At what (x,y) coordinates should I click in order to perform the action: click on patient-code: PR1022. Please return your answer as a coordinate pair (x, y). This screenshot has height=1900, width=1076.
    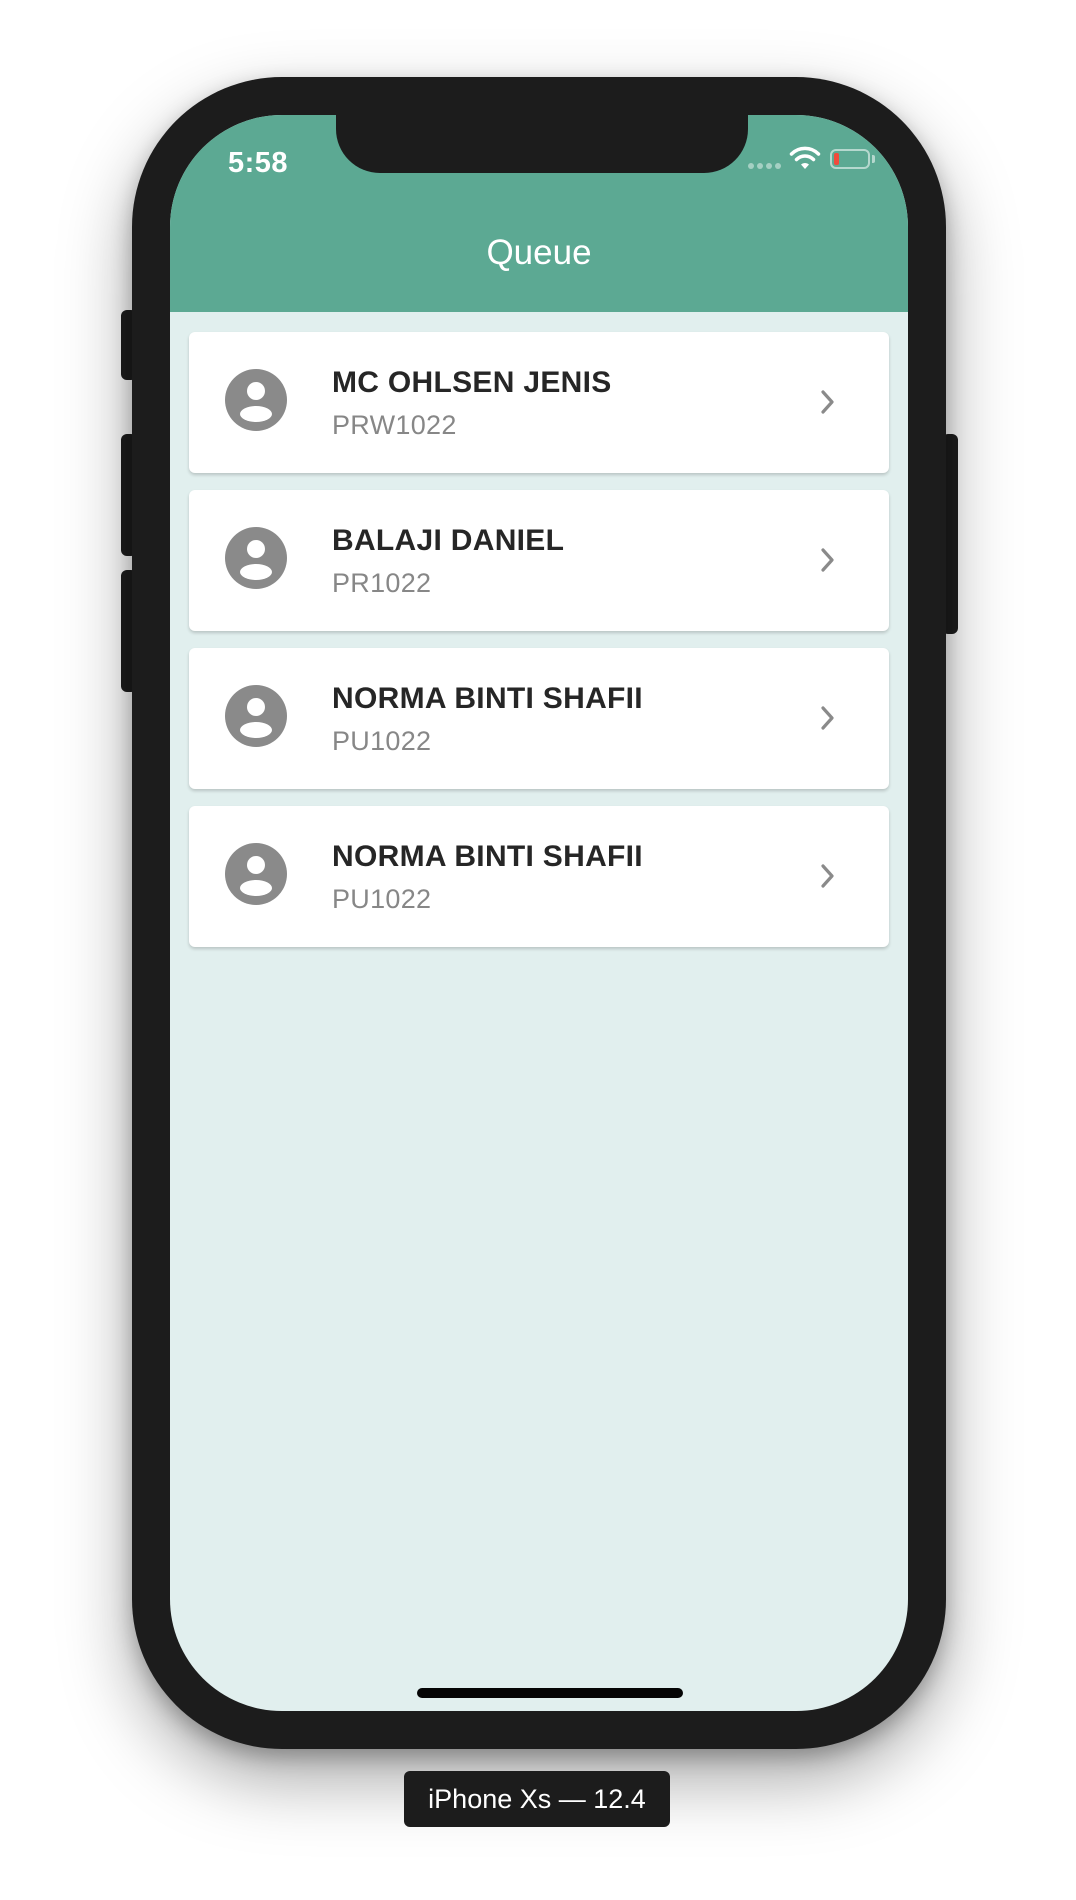
    Looking at the image, I should click on (382, 583).